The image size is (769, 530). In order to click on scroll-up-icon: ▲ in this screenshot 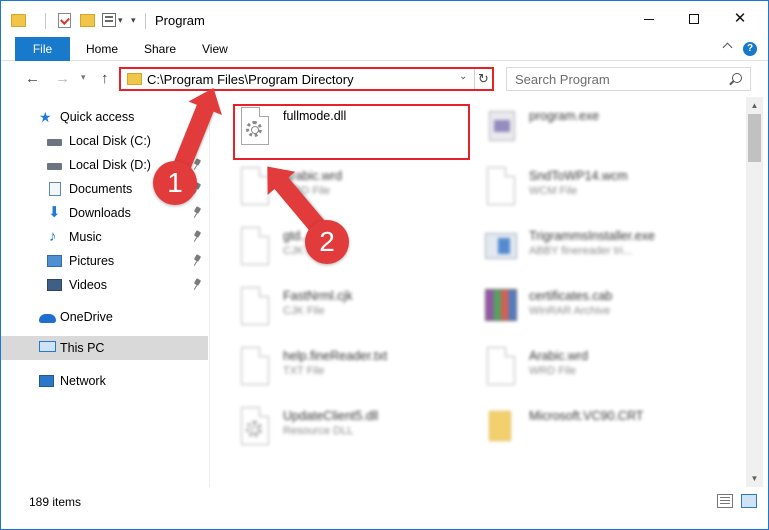, I will do `click(754, 105)`.